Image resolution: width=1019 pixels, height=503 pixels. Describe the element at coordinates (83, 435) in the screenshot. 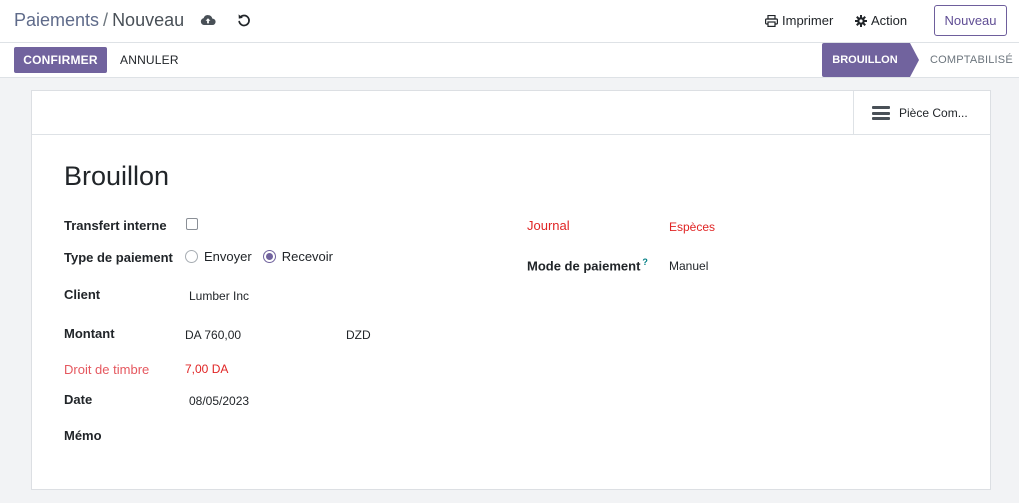

I see `memo-label: Mémo` at that location.